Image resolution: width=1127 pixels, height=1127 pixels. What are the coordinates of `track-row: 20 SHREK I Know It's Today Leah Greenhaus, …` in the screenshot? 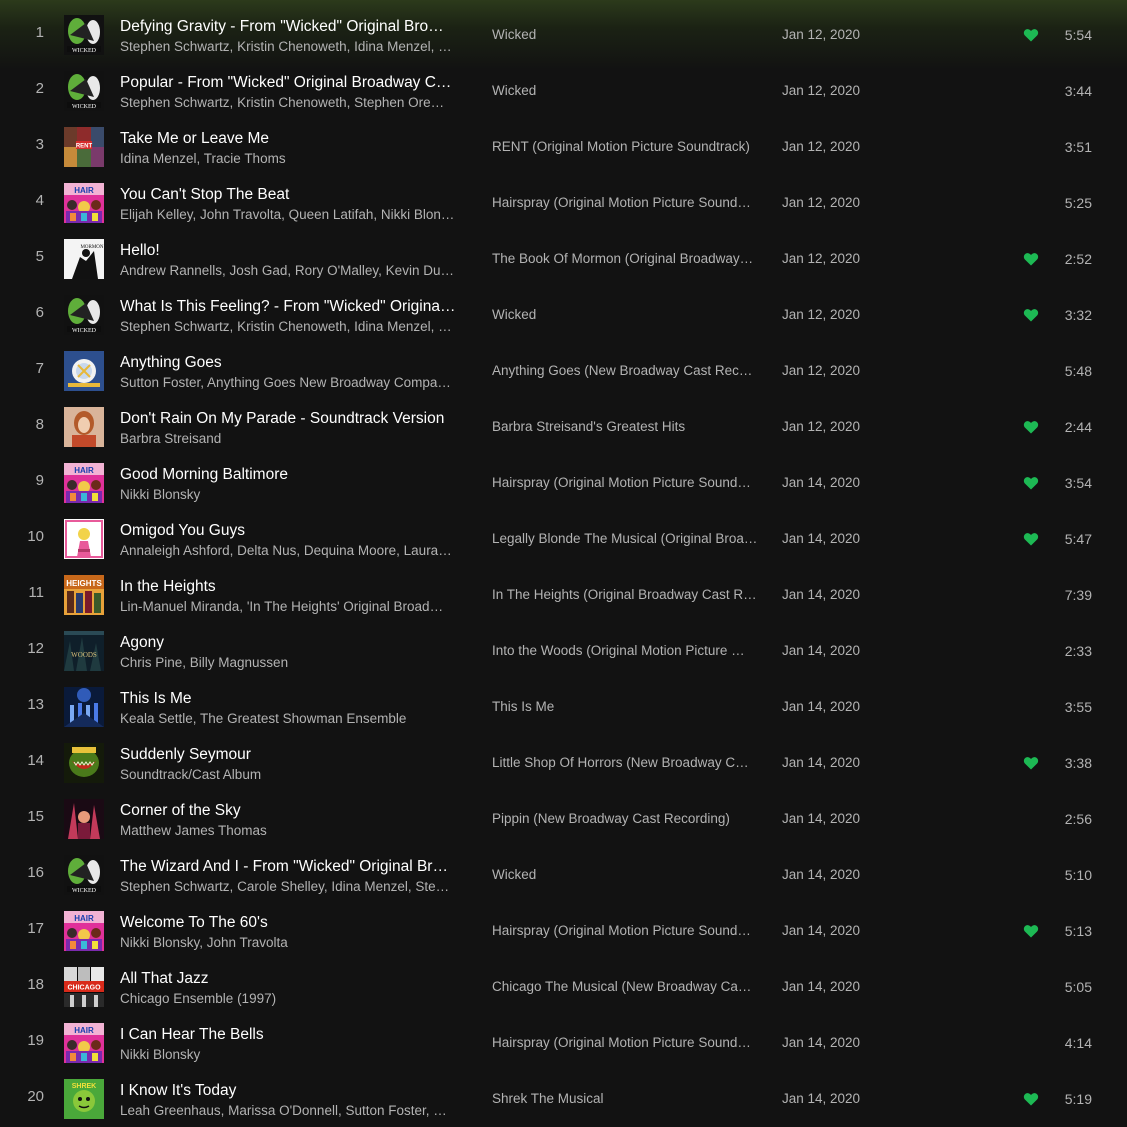 It's located at (563, 1099).